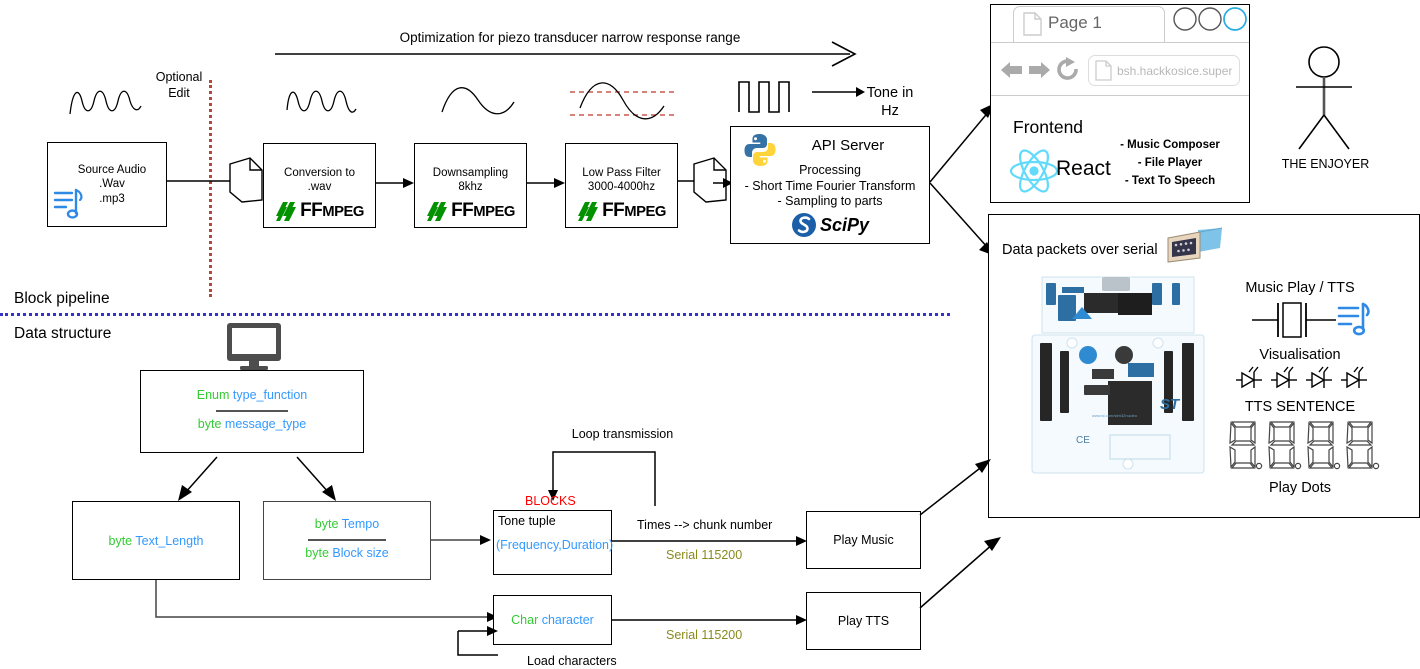 Image resolution: width=1420 pixels, height=669 pixels. I want to click on arrow-playtts-to-device, so click(960, 573).